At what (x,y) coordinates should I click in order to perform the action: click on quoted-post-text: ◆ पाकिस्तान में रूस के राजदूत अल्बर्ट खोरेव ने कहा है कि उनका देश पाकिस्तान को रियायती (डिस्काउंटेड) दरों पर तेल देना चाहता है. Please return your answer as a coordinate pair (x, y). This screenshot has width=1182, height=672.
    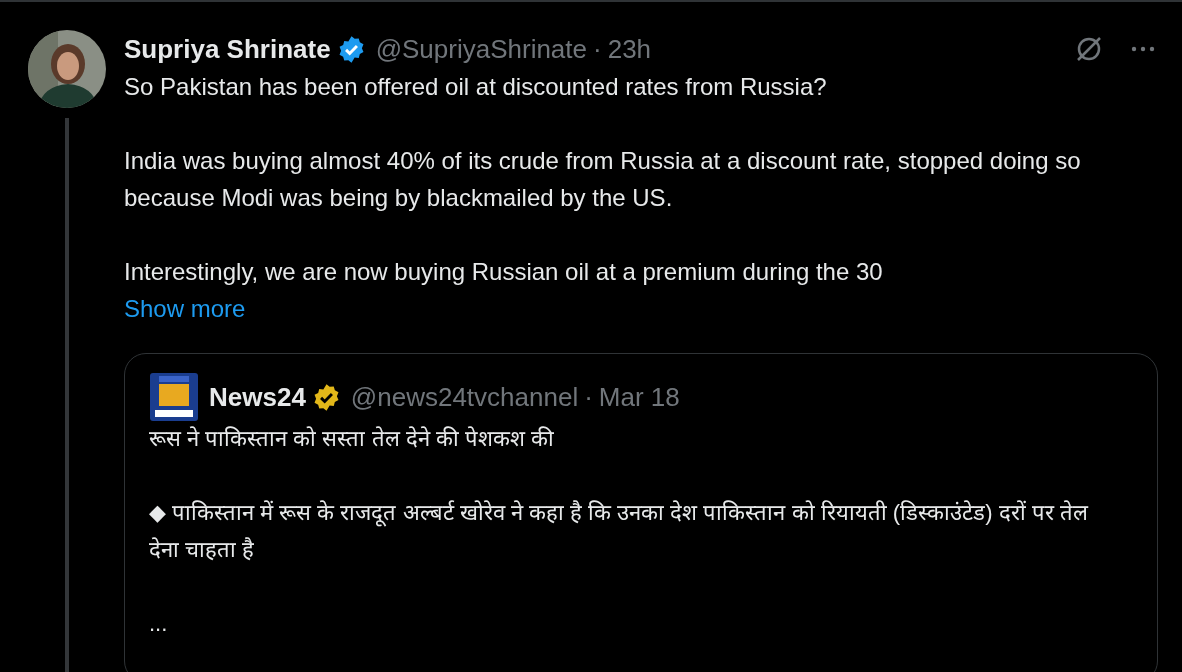
    Looking at the image, I should click on (619, 531).